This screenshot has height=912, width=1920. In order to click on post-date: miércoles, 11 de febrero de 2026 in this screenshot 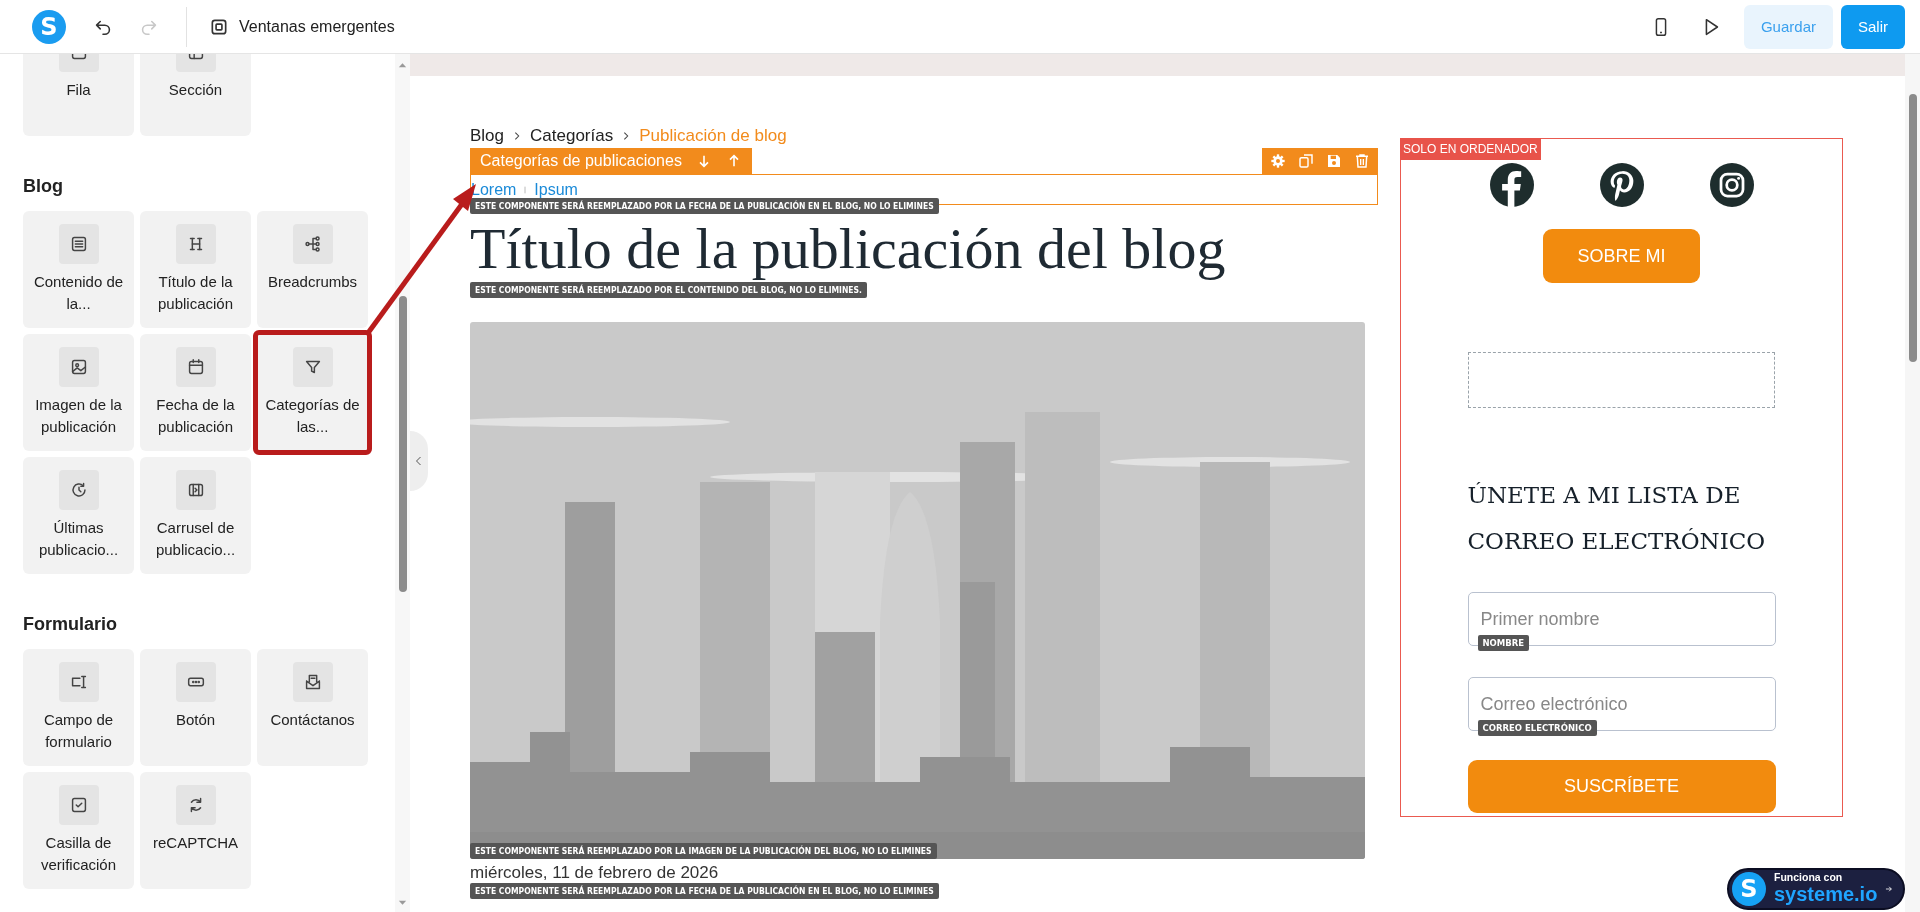, I will do `click(595, 873)`.